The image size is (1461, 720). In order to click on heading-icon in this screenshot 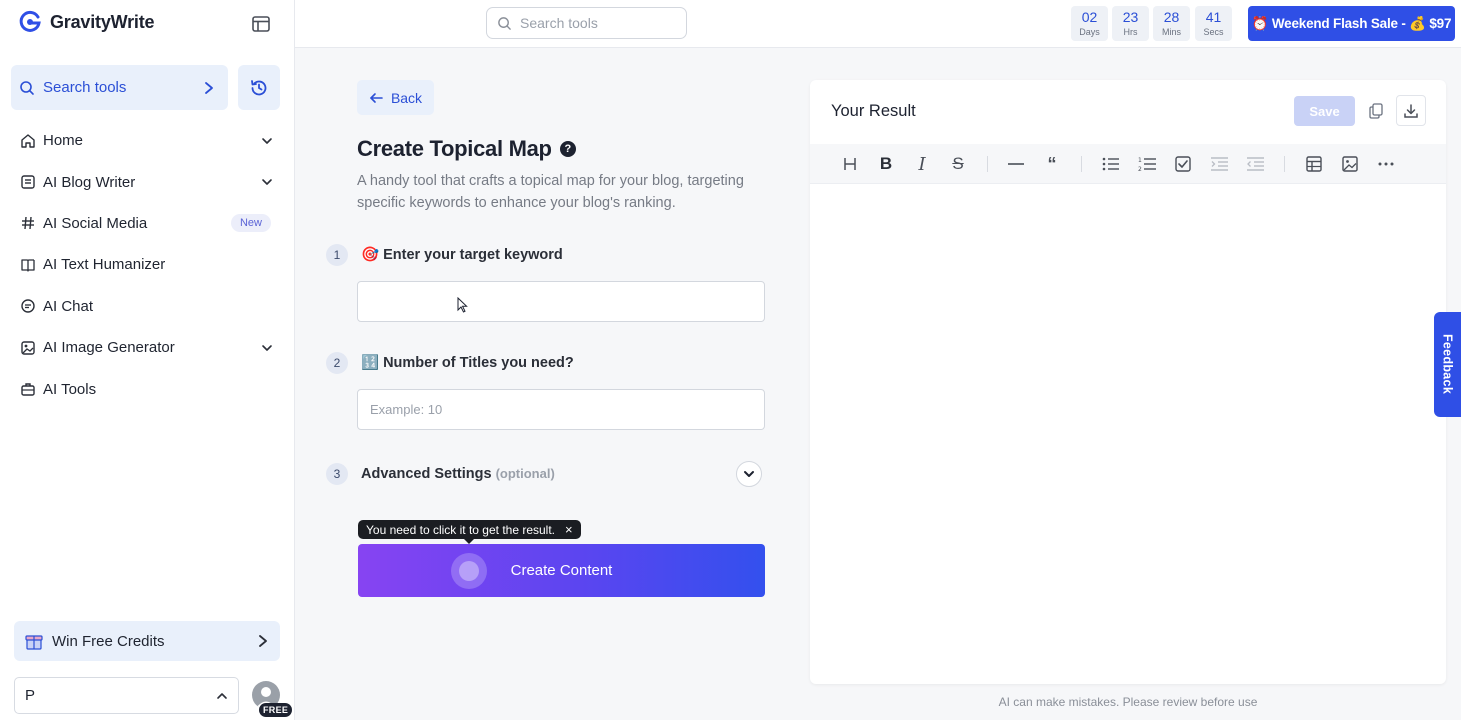, I will do `click(850, 164)`.